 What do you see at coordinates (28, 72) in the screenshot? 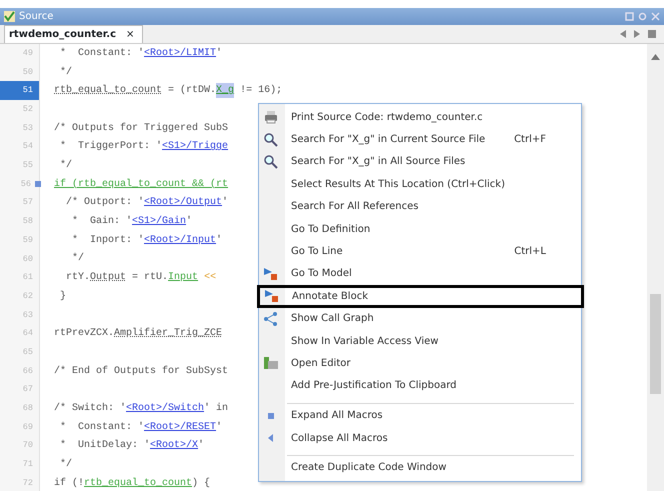
I see `line-number: 50` at bounding box center [28, 72].